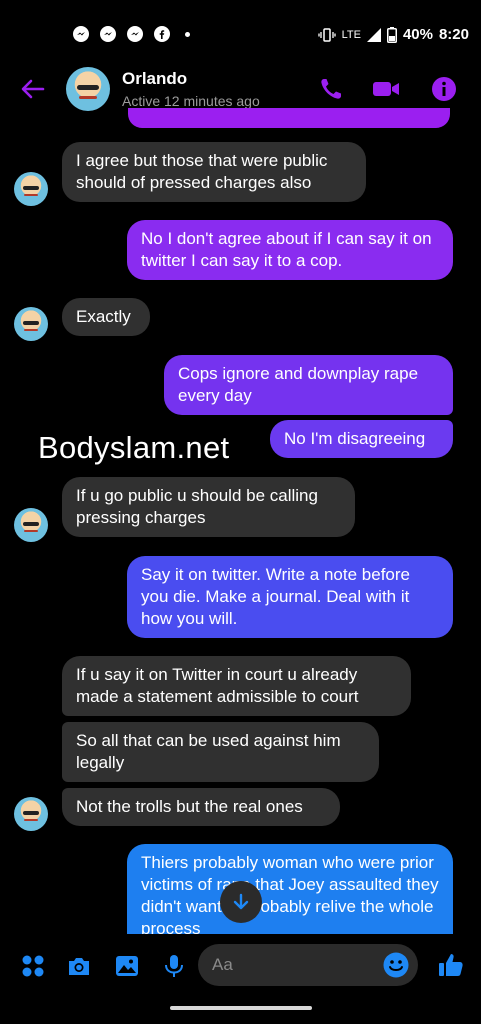 The image size is (481, 1024). What do you see at coordinates (79, 966) in the screenshot?
I see `camera-icon` at bounding box center [79, 966].